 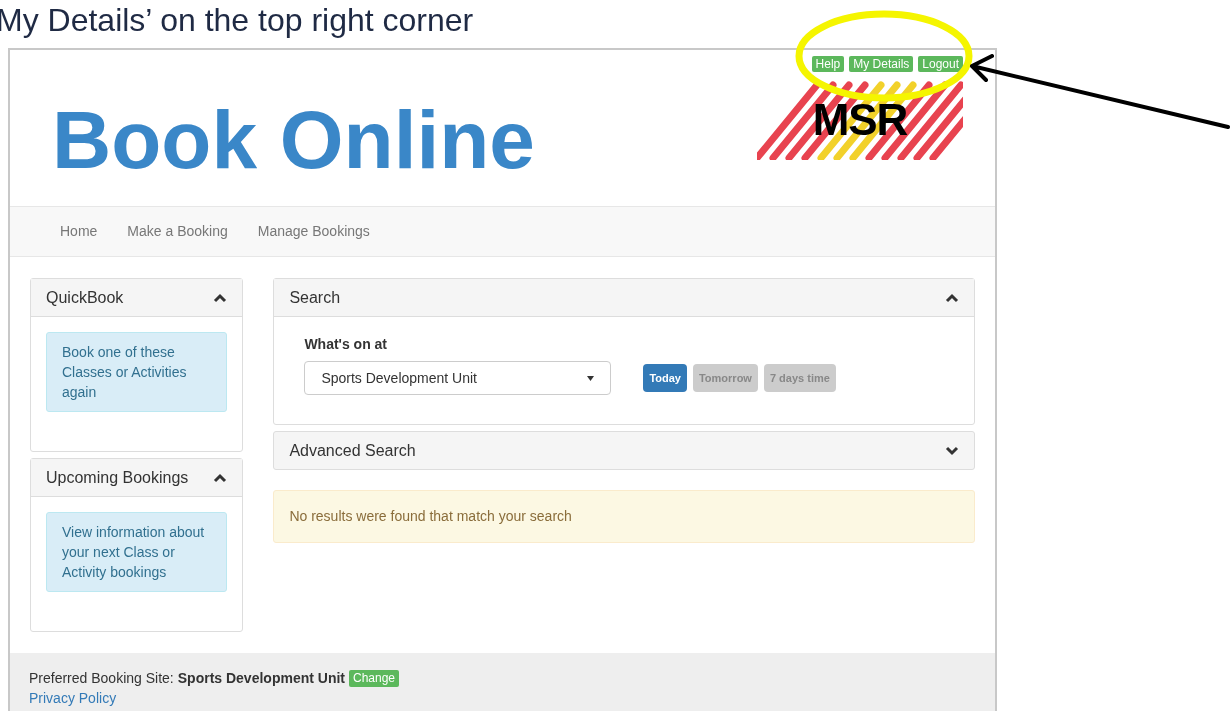 I want to click on panel-title: QuickBook, so click(x=85, y=297).